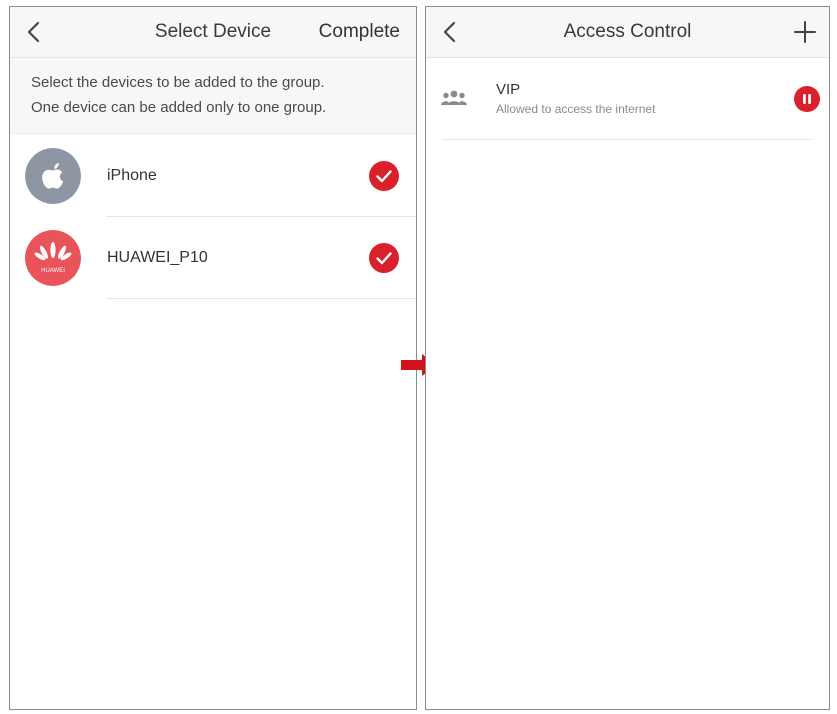 The width and height of the screenshot is (837, 714). I want to click on apple-logo-icon, so click(53, 176).